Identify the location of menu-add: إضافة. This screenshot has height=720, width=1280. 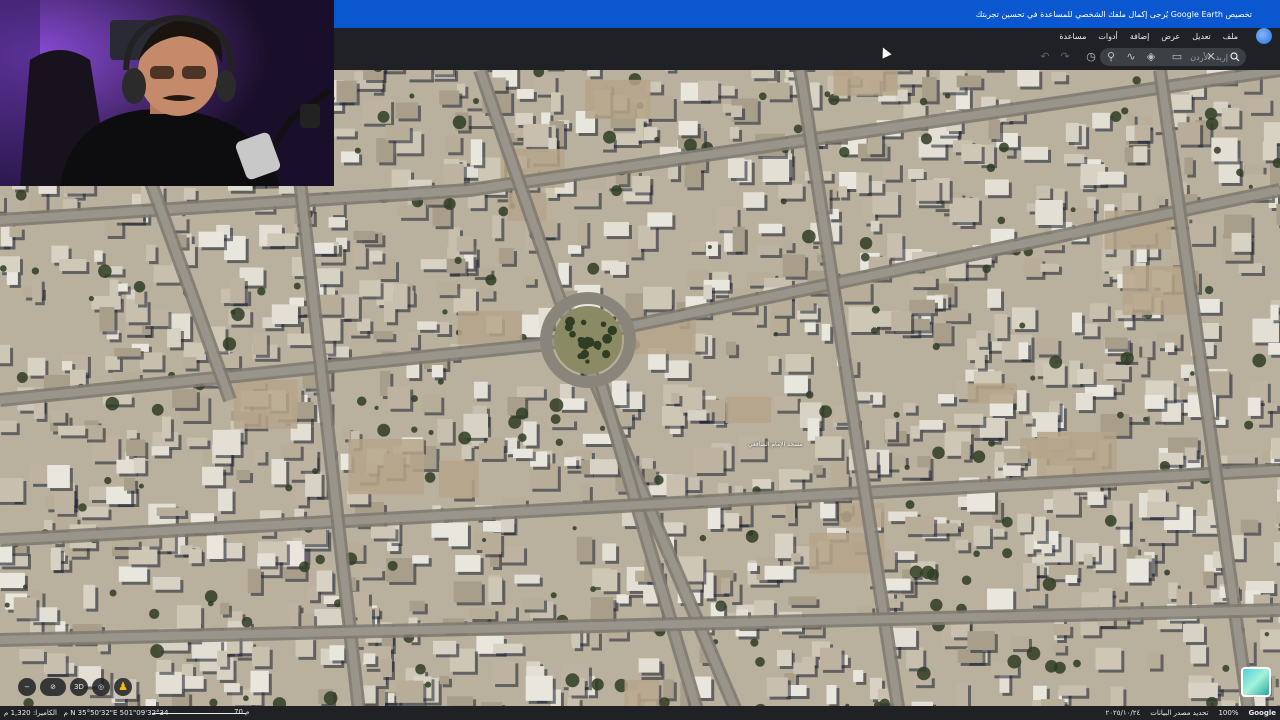
(1140, 36).